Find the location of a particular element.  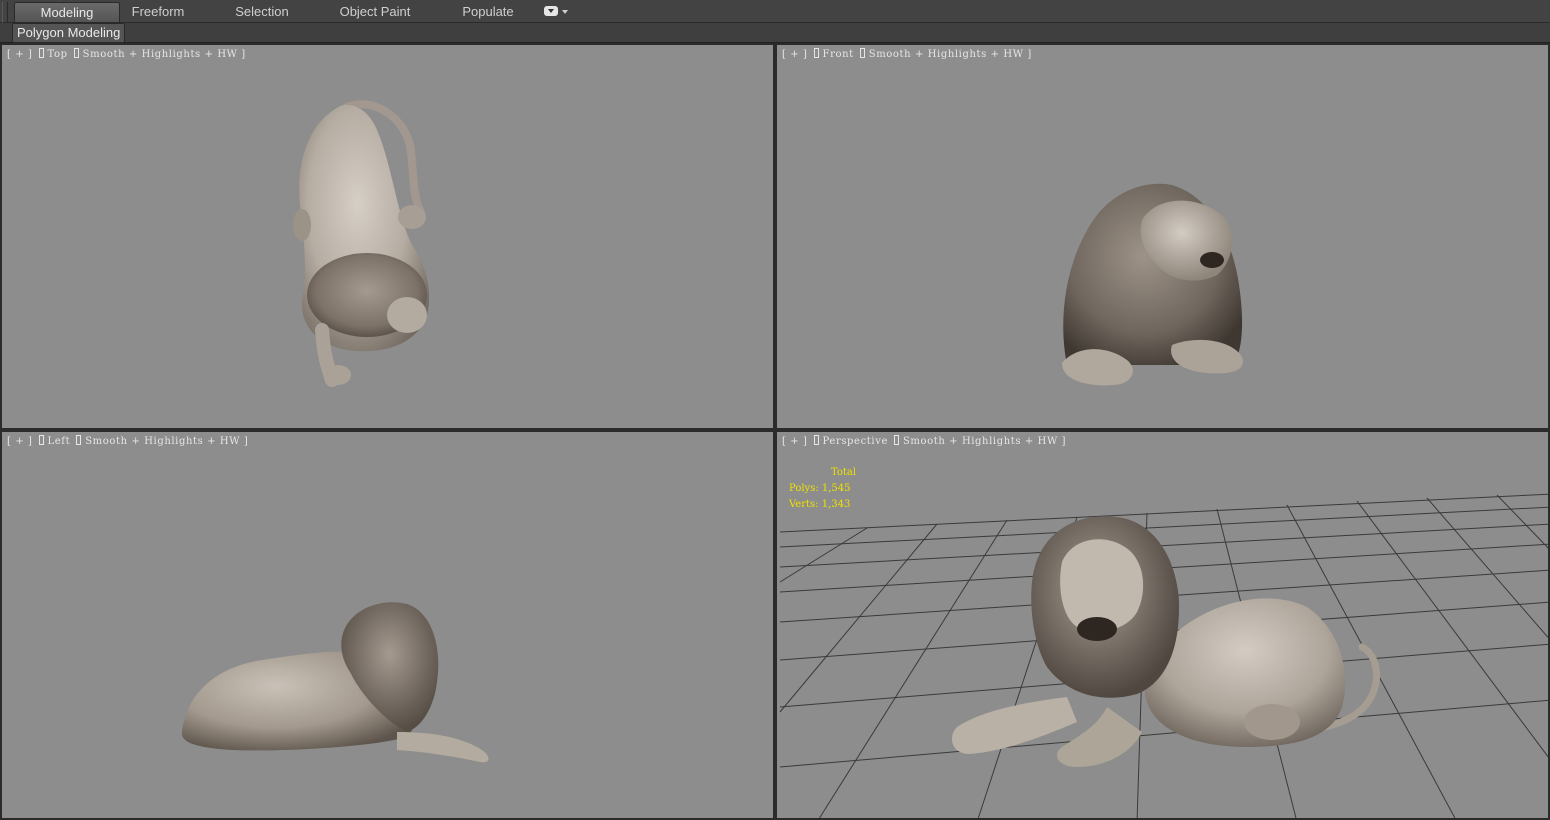

ribbon-options-icon is located at coordinates (551, 11).